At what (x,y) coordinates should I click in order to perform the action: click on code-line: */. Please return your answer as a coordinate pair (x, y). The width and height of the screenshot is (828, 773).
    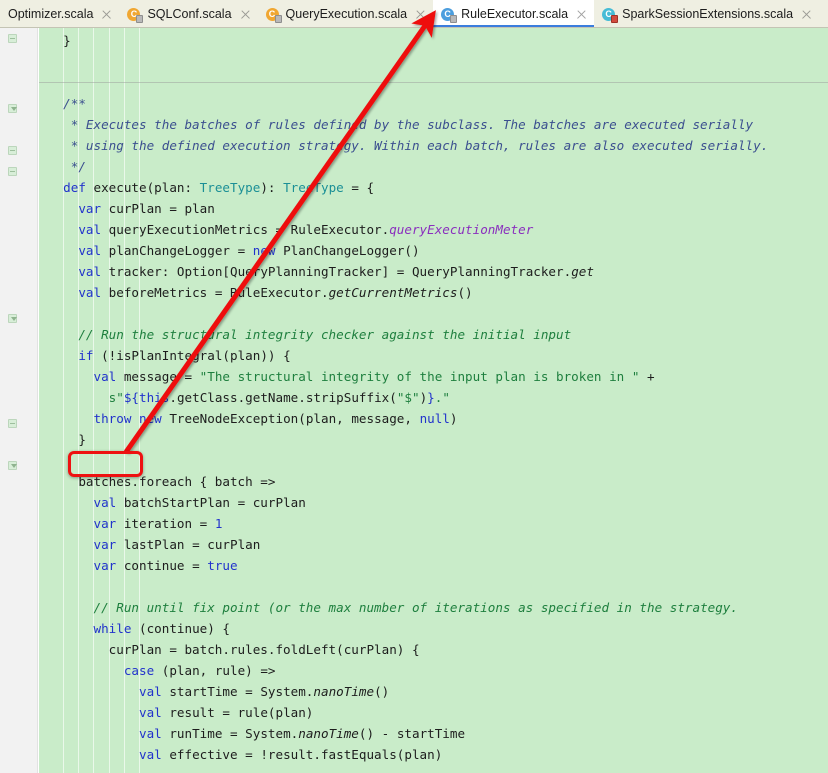
    Looking at the image, I should click on (403, 166).